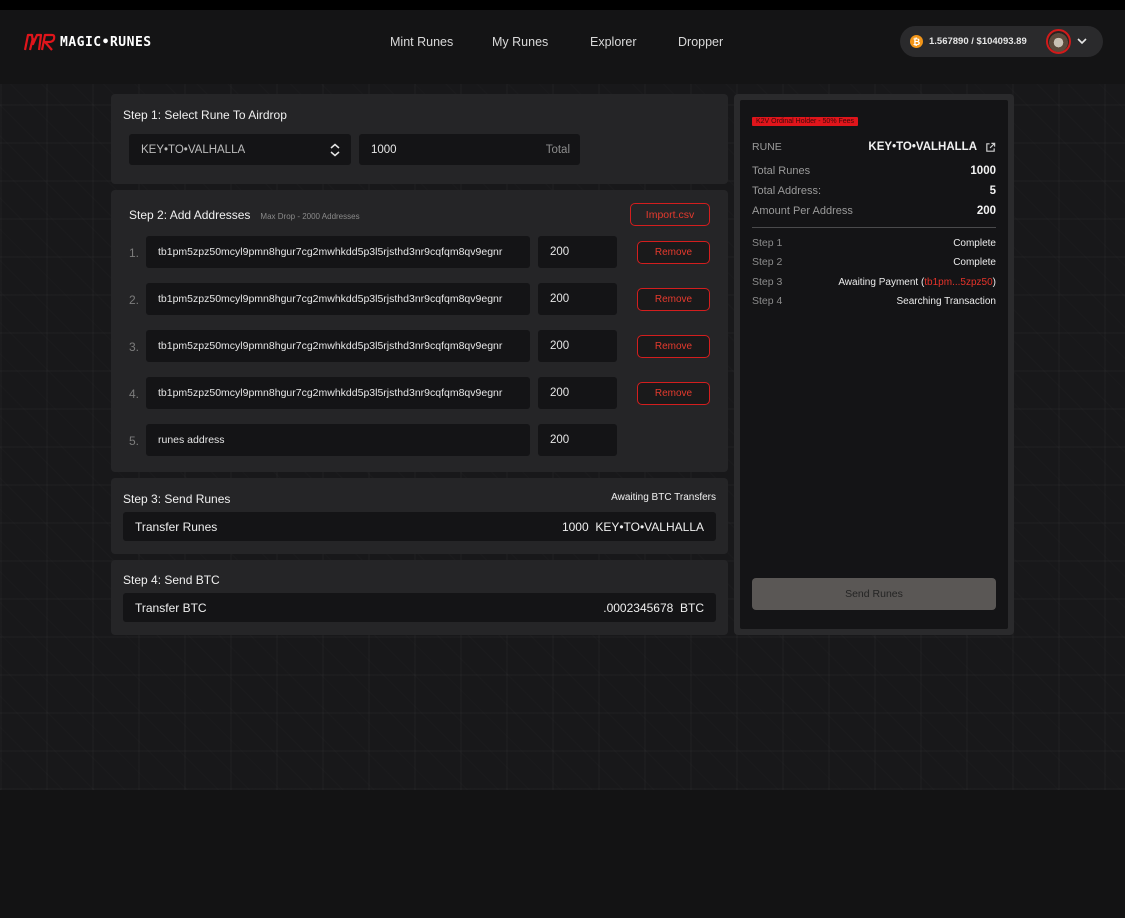  I want to click on remove-button-3: Remove, so click(673, 346).